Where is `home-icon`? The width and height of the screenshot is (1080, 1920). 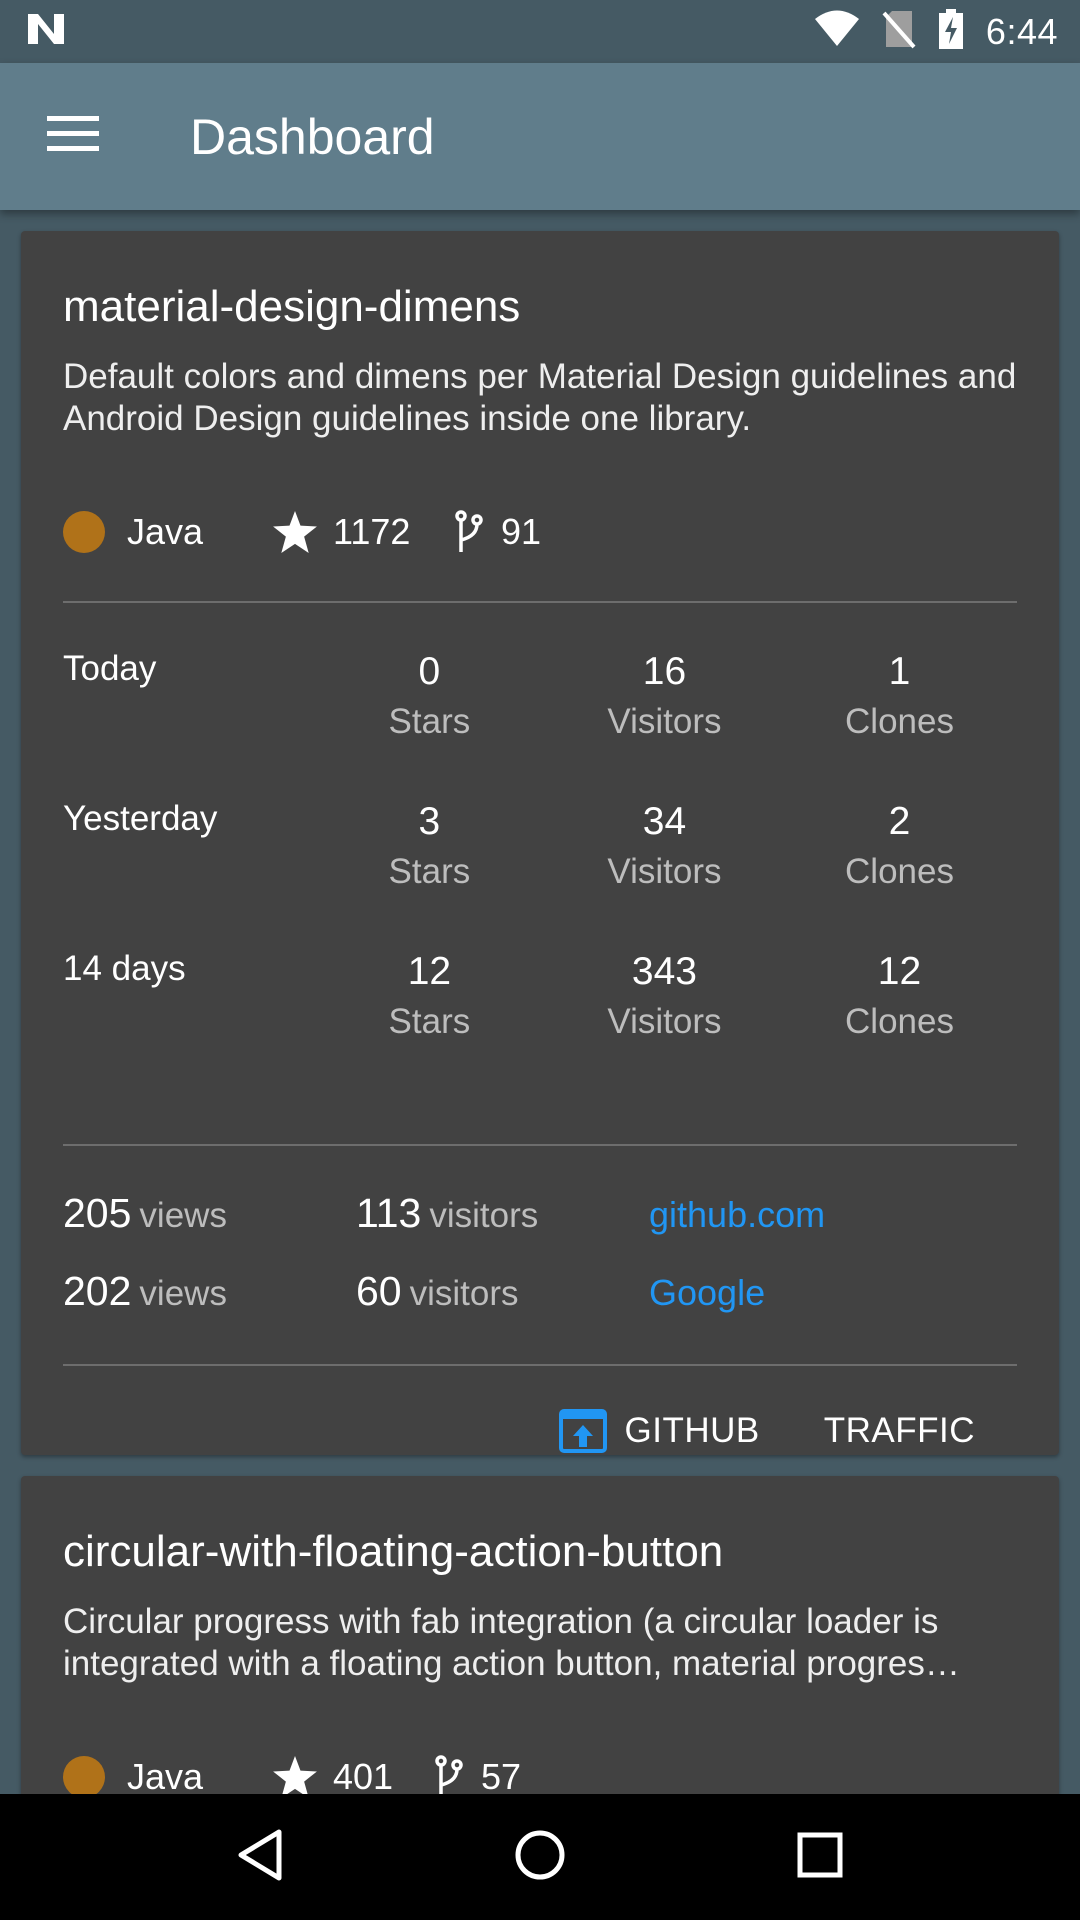
home-icon is located at coordinates (540, 1857).